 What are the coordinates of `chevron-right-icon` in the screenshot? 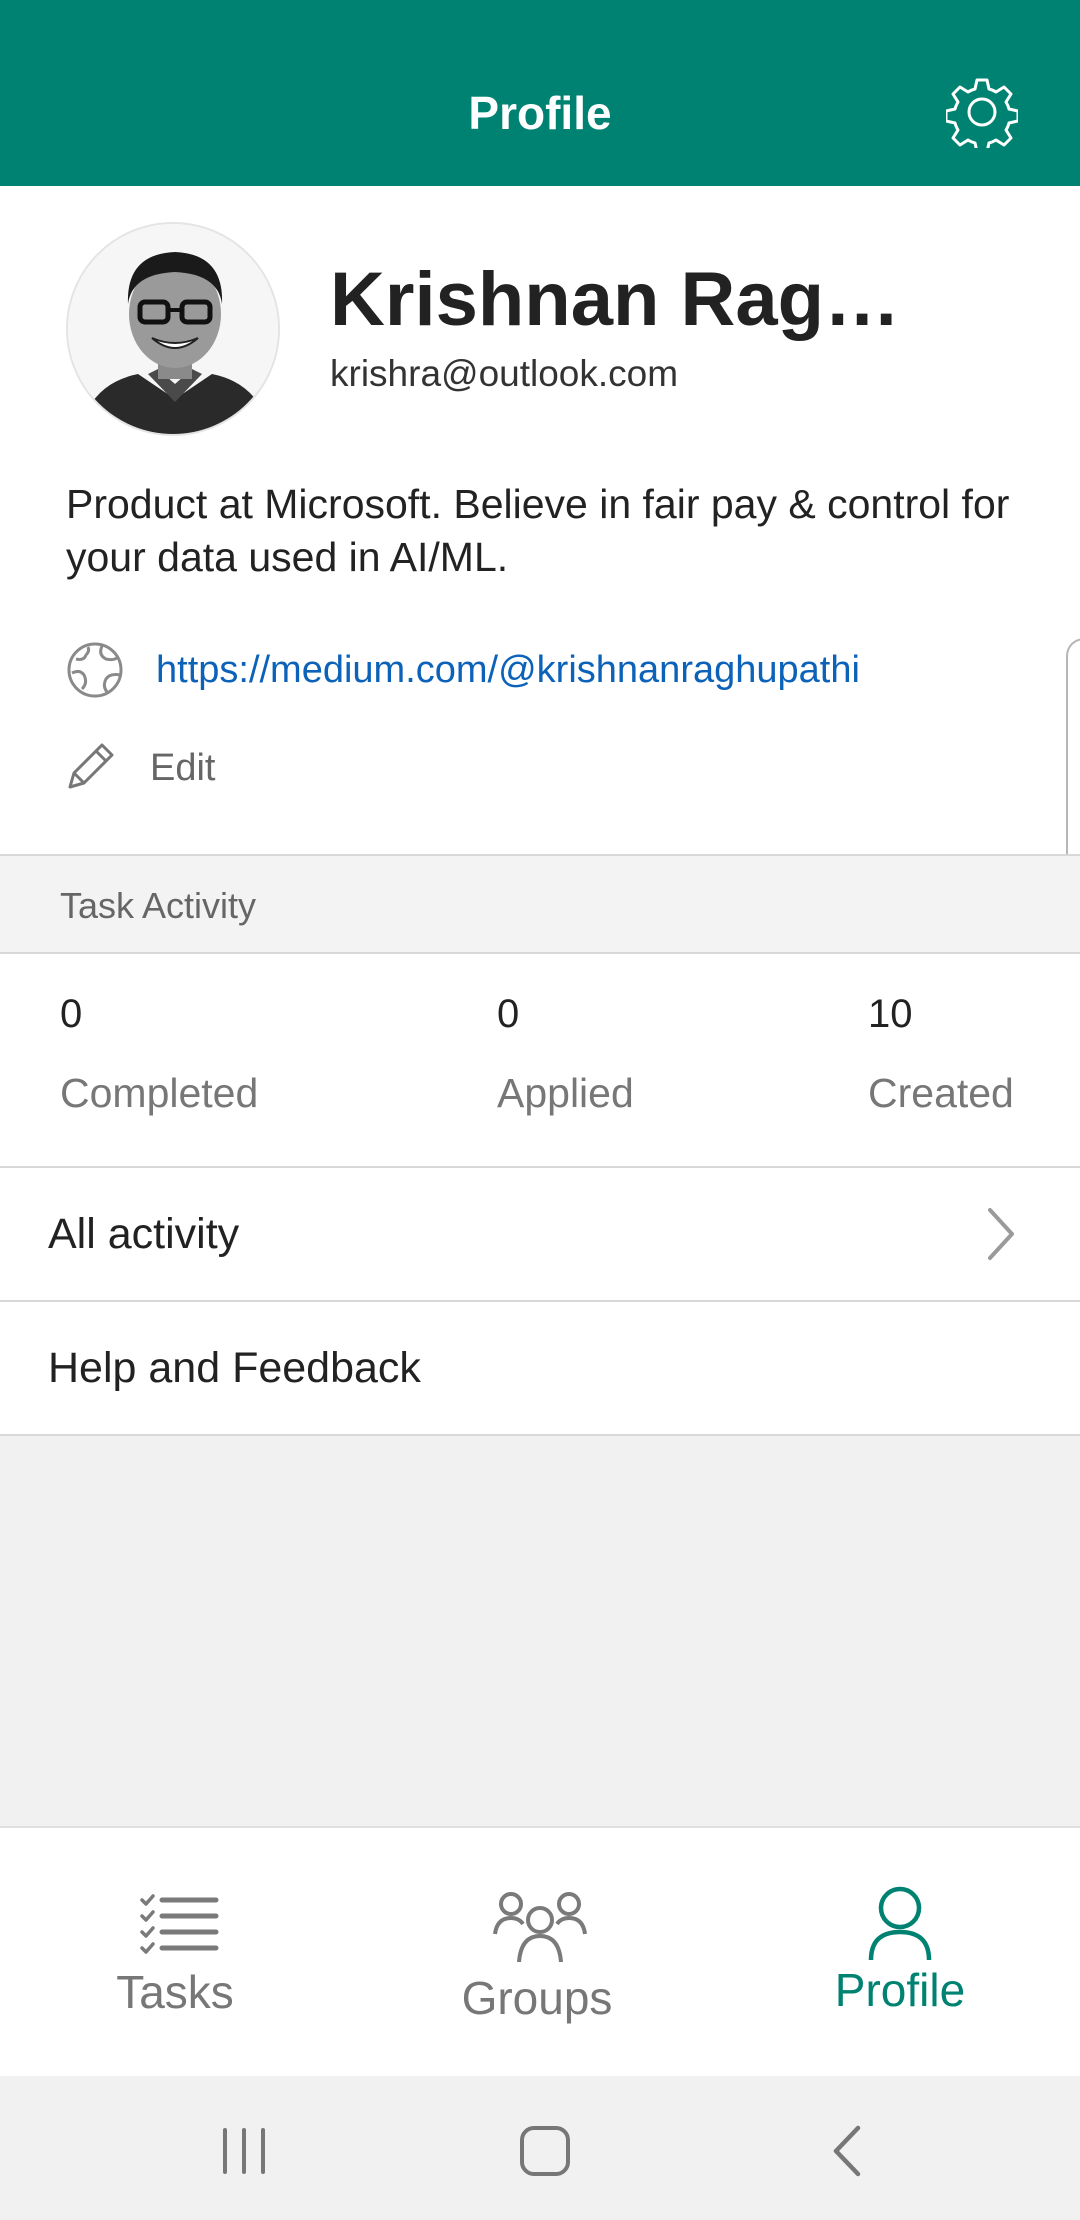 It's located at (1001, 1234).